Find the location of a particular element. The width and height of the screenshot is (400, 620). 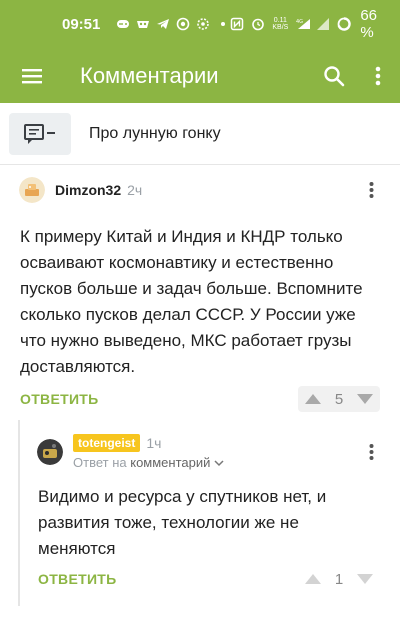

chevron-down-icon is located at coordinates (219, 463).